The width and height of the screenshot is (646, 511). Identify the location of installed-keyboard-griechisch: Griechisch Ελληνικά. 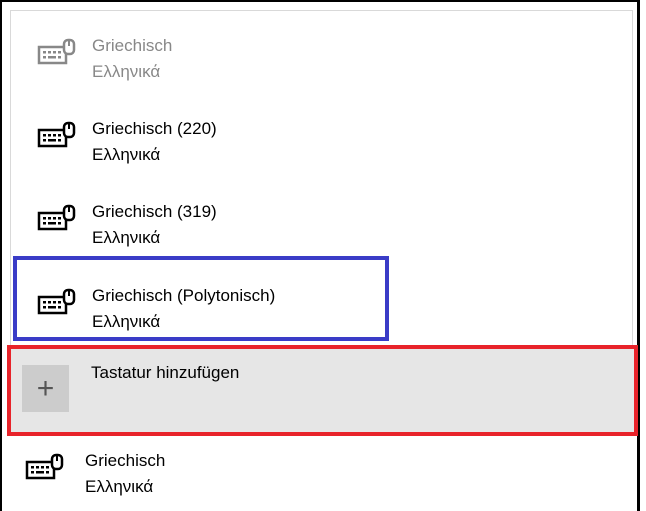
(320, 473).